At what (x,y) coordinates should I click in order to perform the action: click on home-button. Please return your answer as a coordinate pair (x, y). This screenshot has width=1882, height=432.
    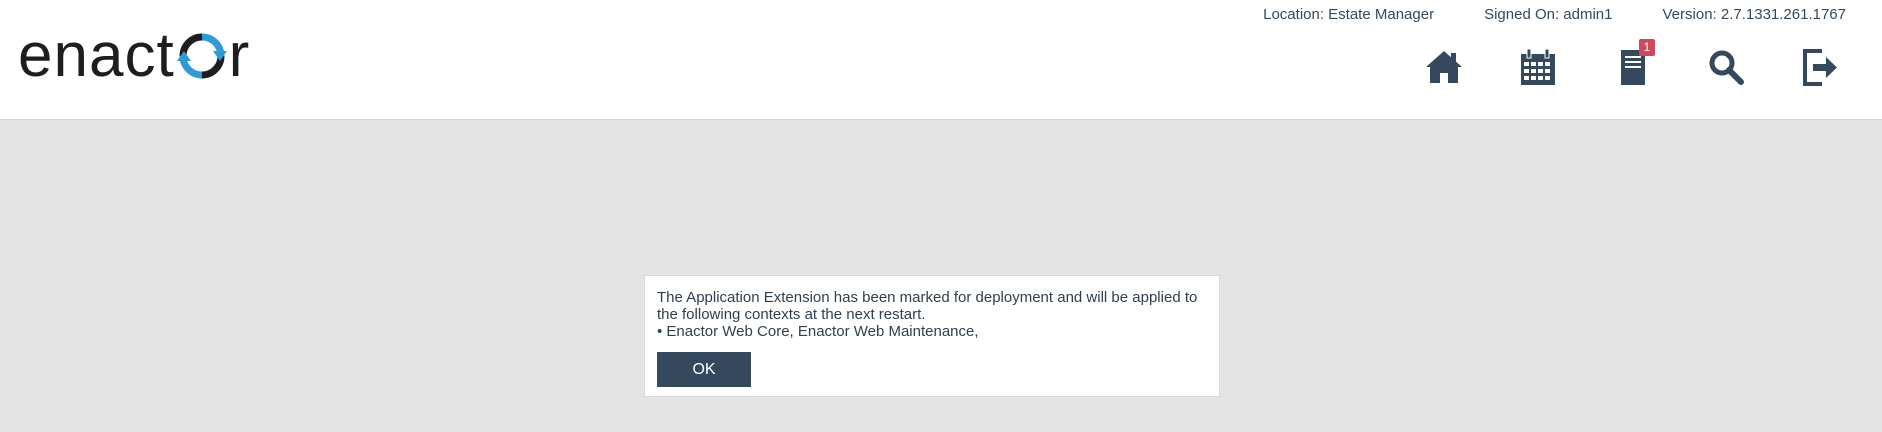
    Looking at the image, I should click on (1444, 67).